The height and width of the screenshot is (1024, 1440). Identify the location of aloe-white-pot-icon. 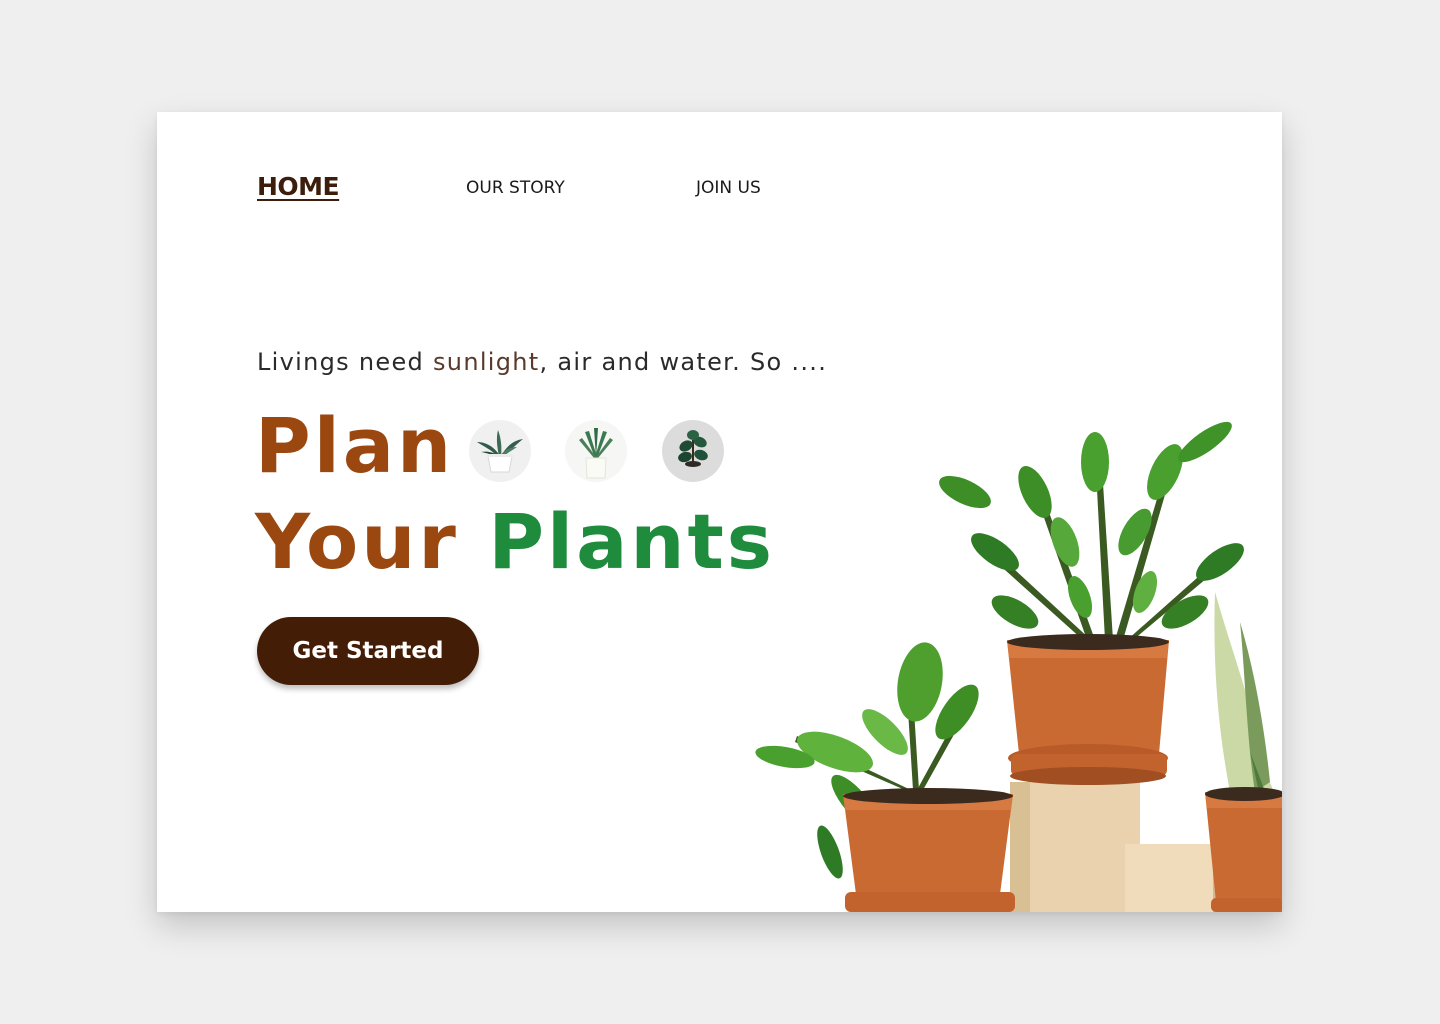
(596, 451).